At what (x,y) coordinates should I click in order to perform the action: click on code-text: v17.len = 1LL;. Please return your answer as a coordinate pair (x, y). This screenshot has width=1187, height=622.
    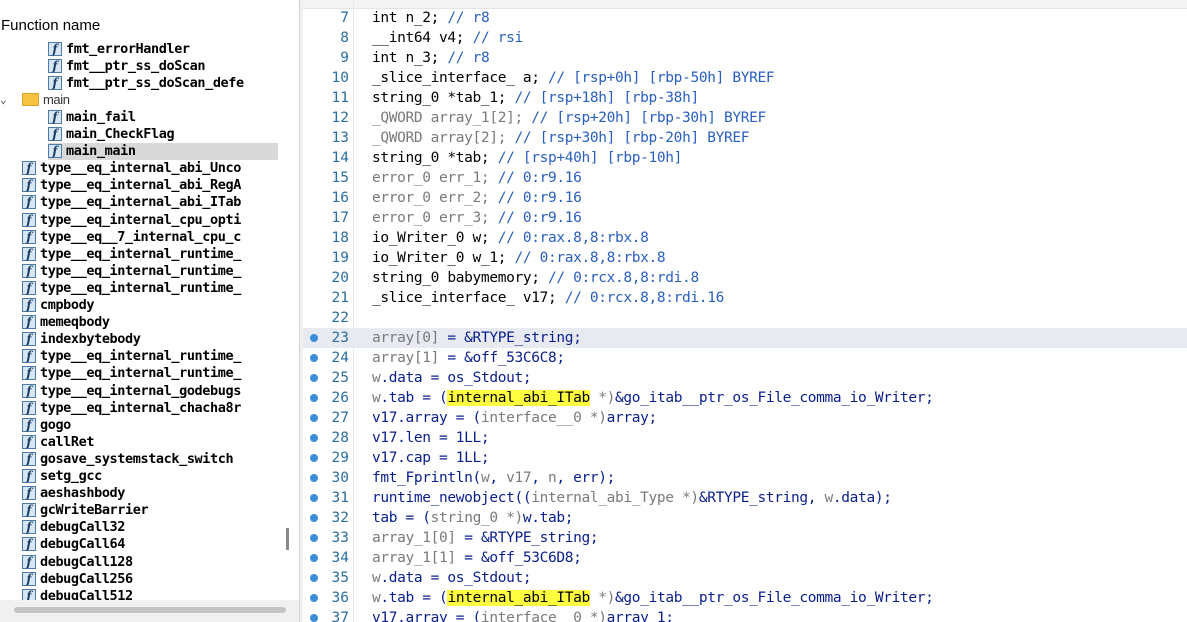
    Looking at the image, I should click on (431, 438).